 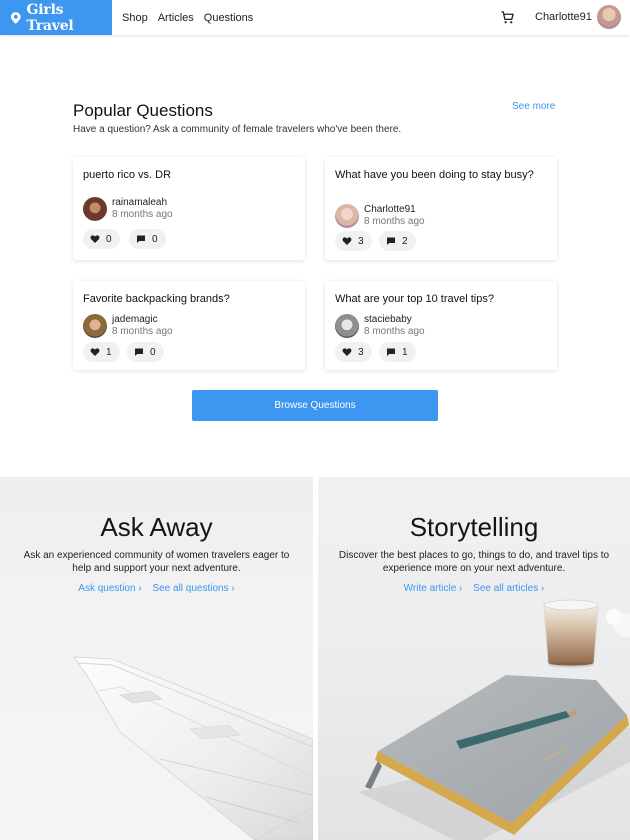 I want to click on like-button: 0, so click(x=101, y=239).